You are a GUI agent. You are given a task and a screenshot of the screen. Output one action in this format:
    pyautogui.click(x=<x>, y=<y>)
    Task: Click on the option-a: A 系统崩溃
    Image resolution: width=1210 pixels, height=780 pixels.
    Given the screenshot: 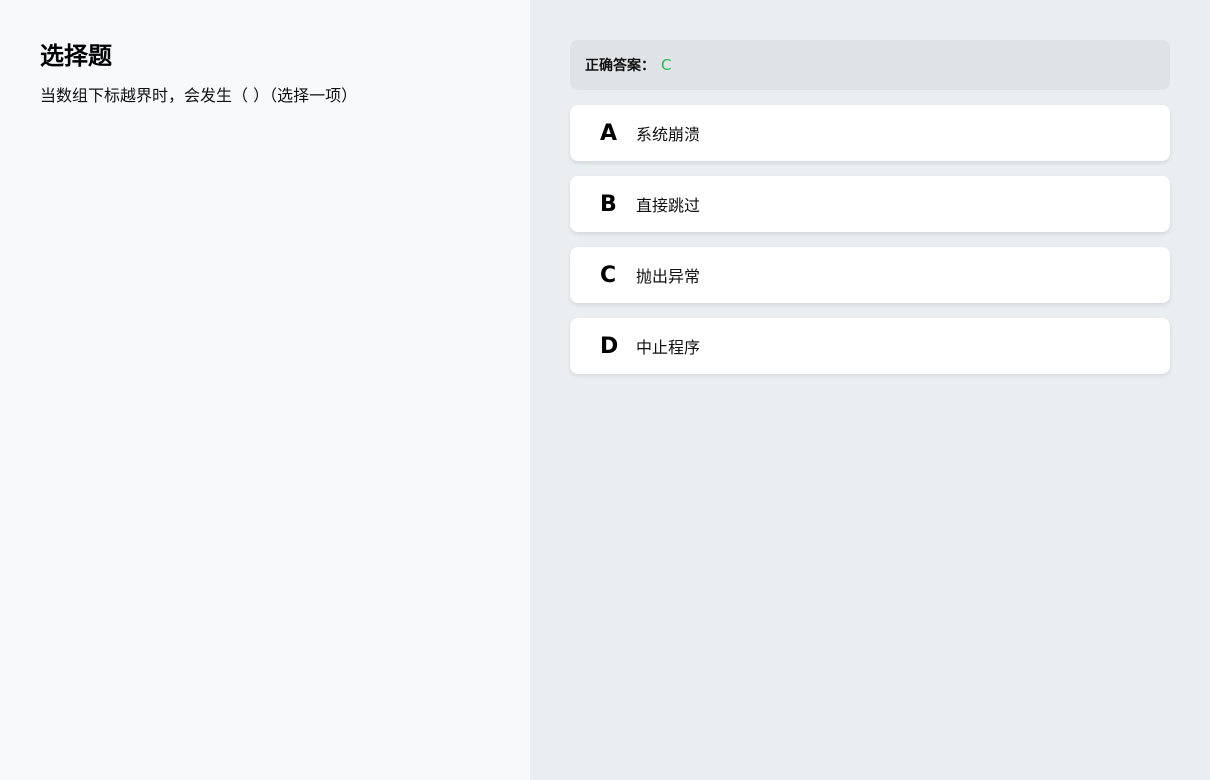 What is the action you would take?
    pyautogui.click(x=870, y=133)
    